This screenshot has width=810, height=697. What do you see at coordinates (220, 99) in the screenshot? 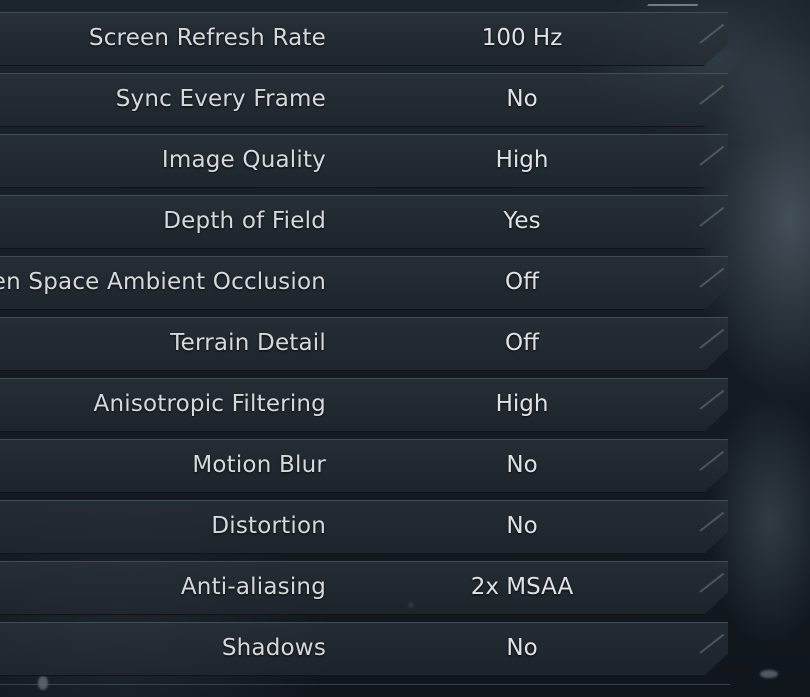
I see `setting-label: Sync Every Frame` at bounding box center [220, 99].